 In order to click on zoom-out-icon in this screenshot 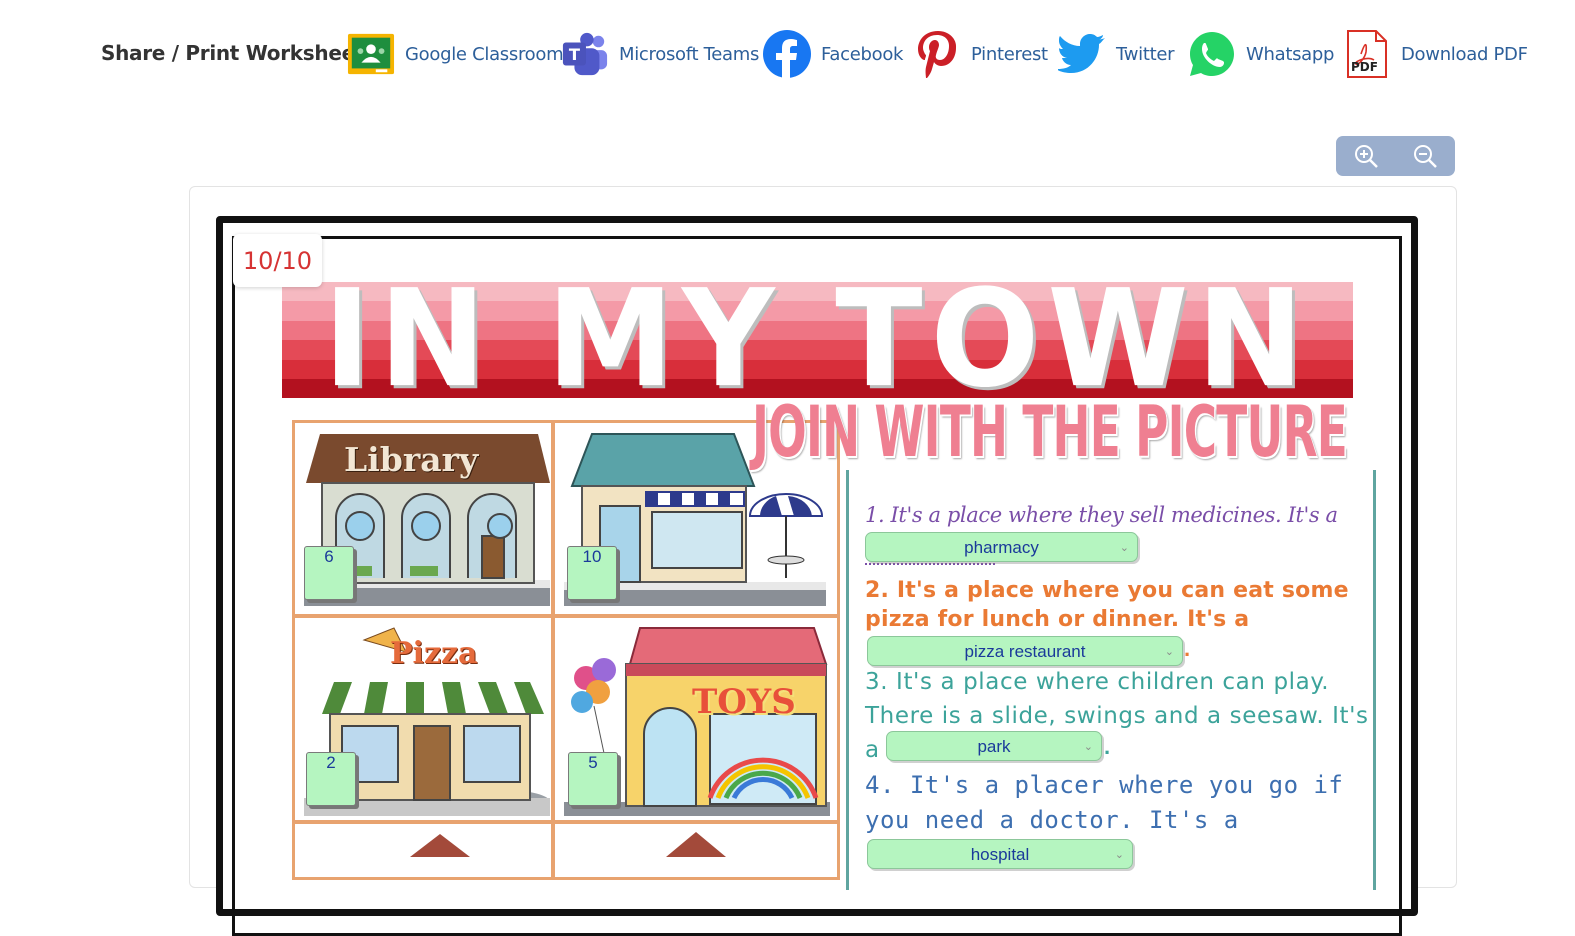, I will do `click(1424, 156)`.